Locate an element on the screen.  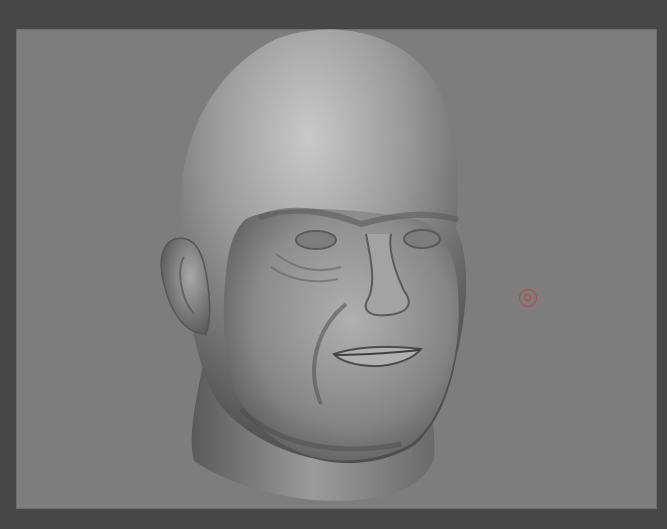
bottom-shelf is located at coordinates (333, 519).